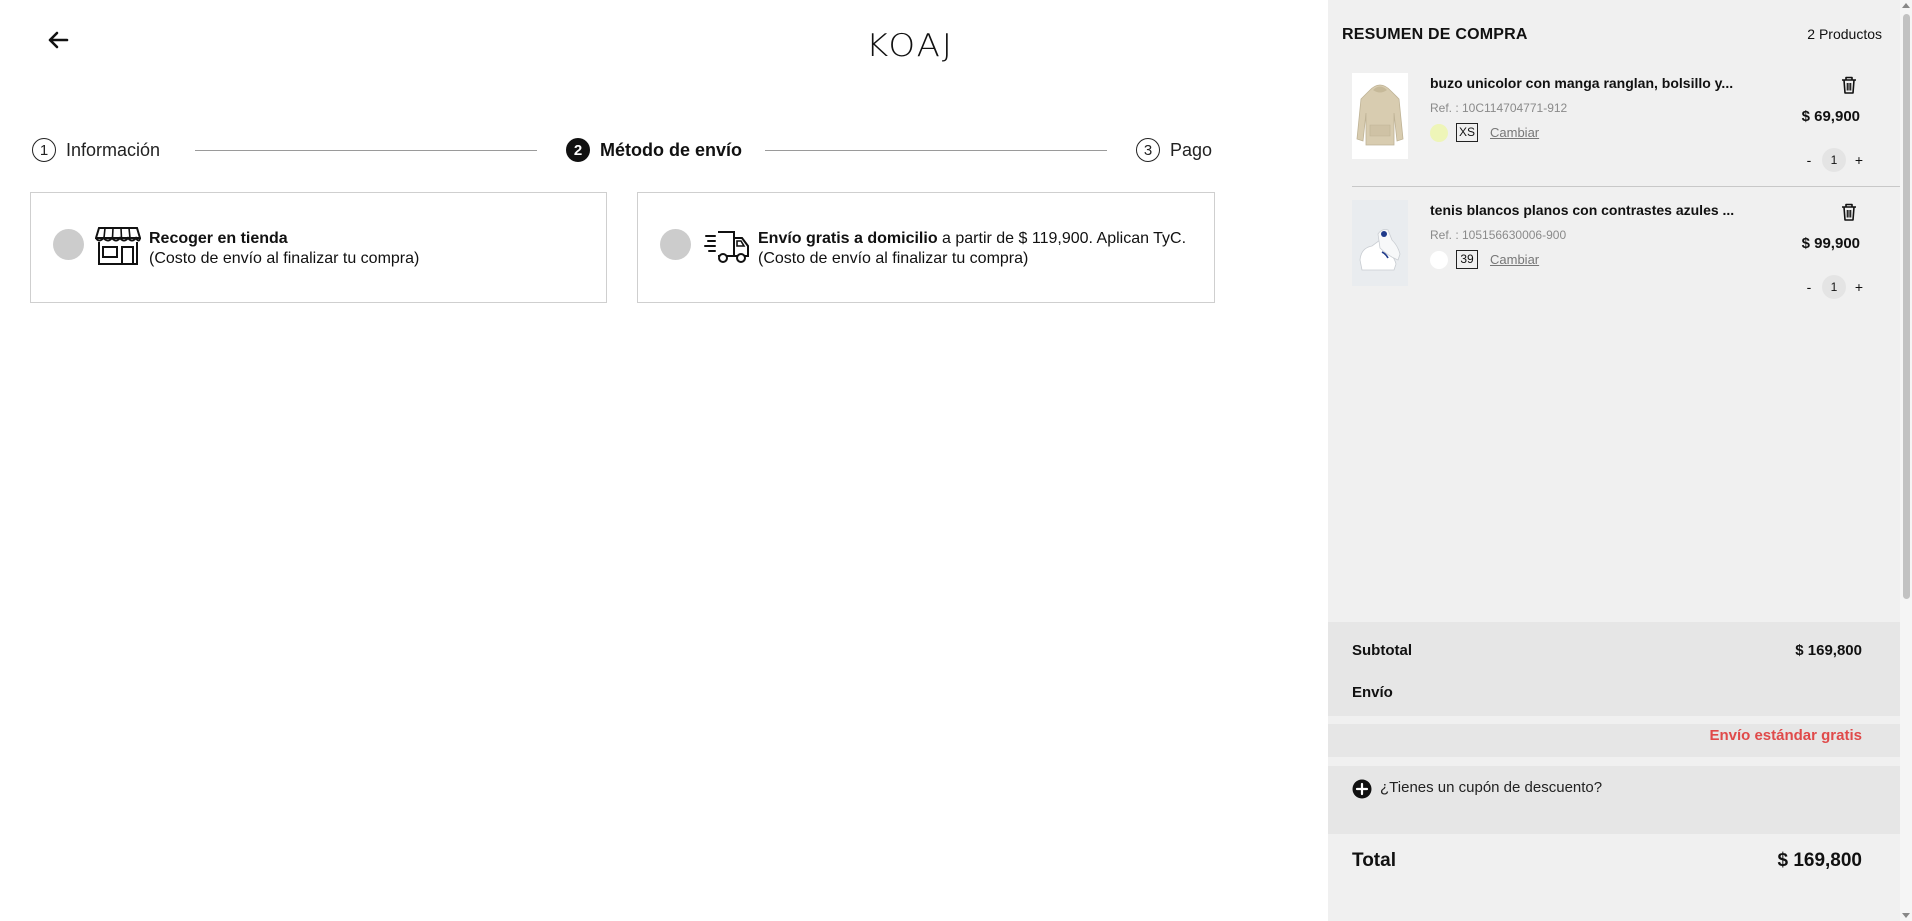  What do you see at coordinates (1906, 5) in the screenshot?
I see `scroll-up-arrow` at bounding box center [1906, 5].